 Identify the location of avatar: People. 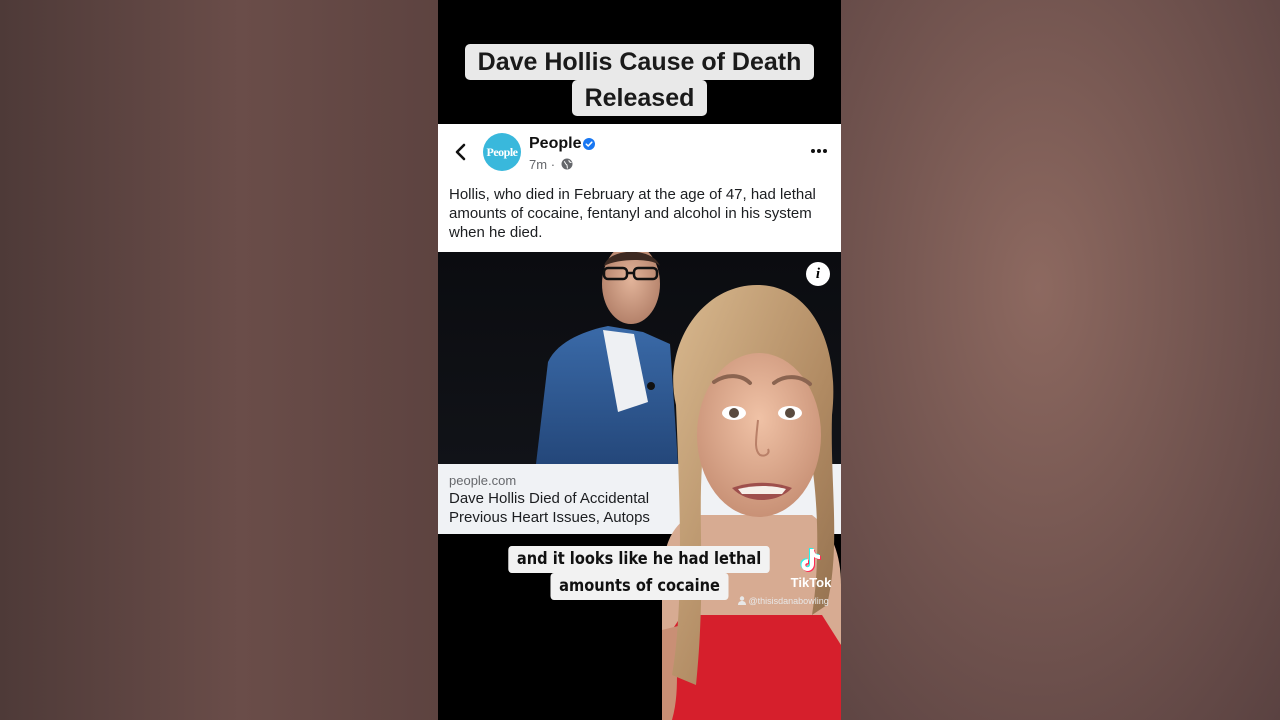
(502, 152).